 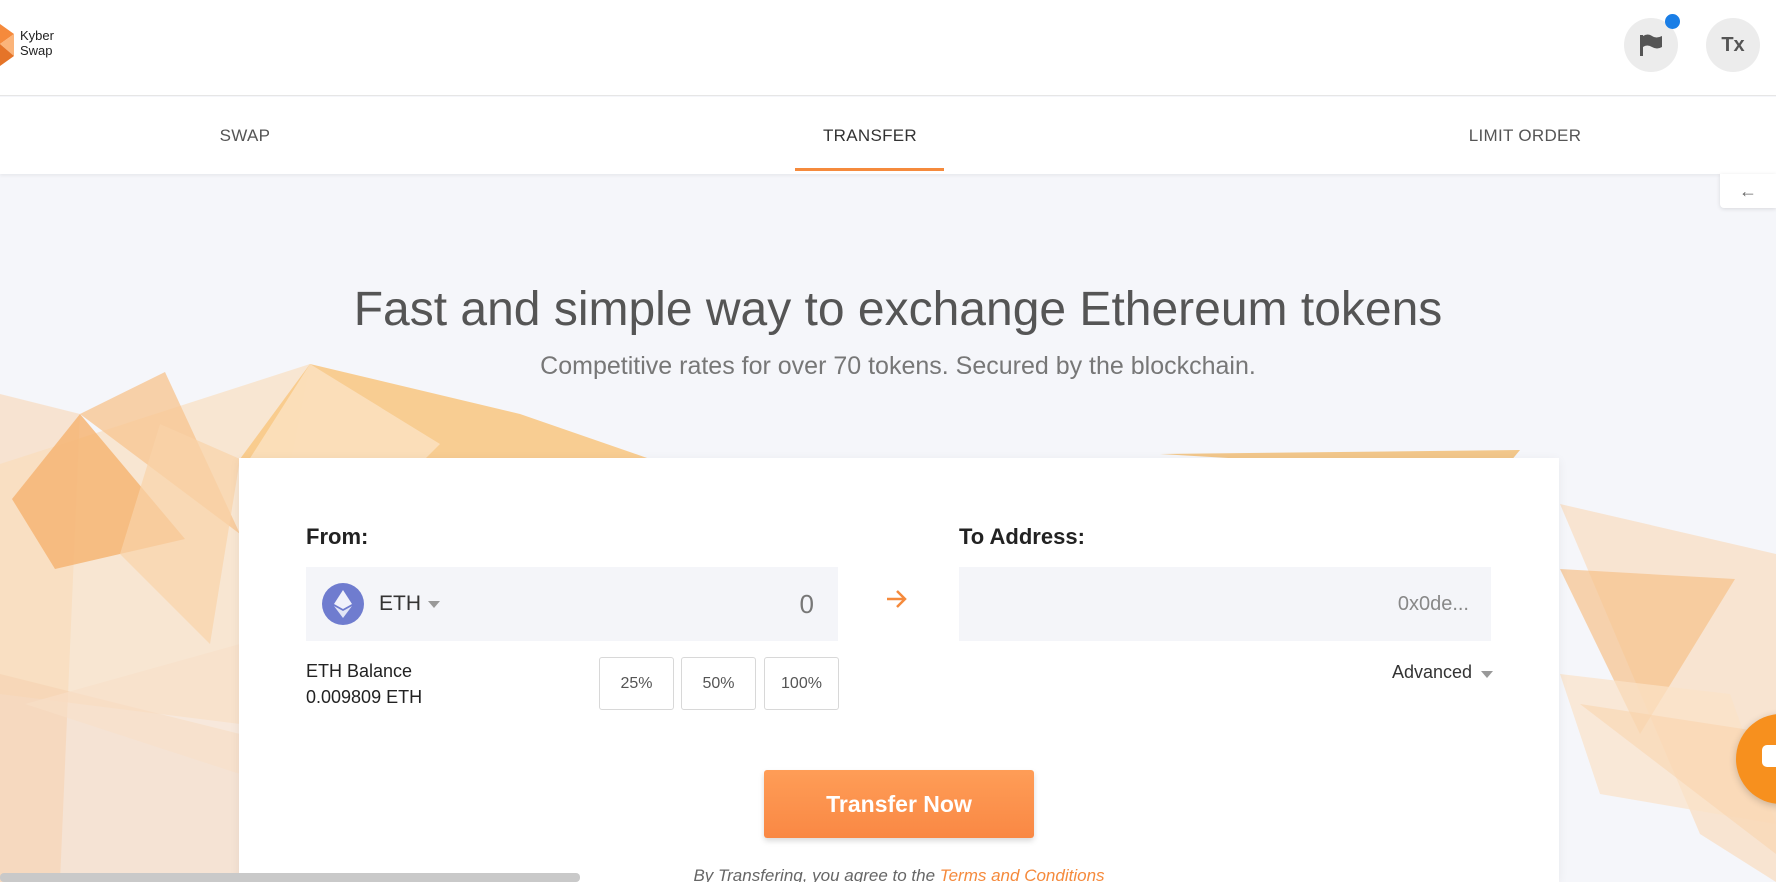 I want to click on advanced-toggle: Advanced, so click(x=1432, y=672).